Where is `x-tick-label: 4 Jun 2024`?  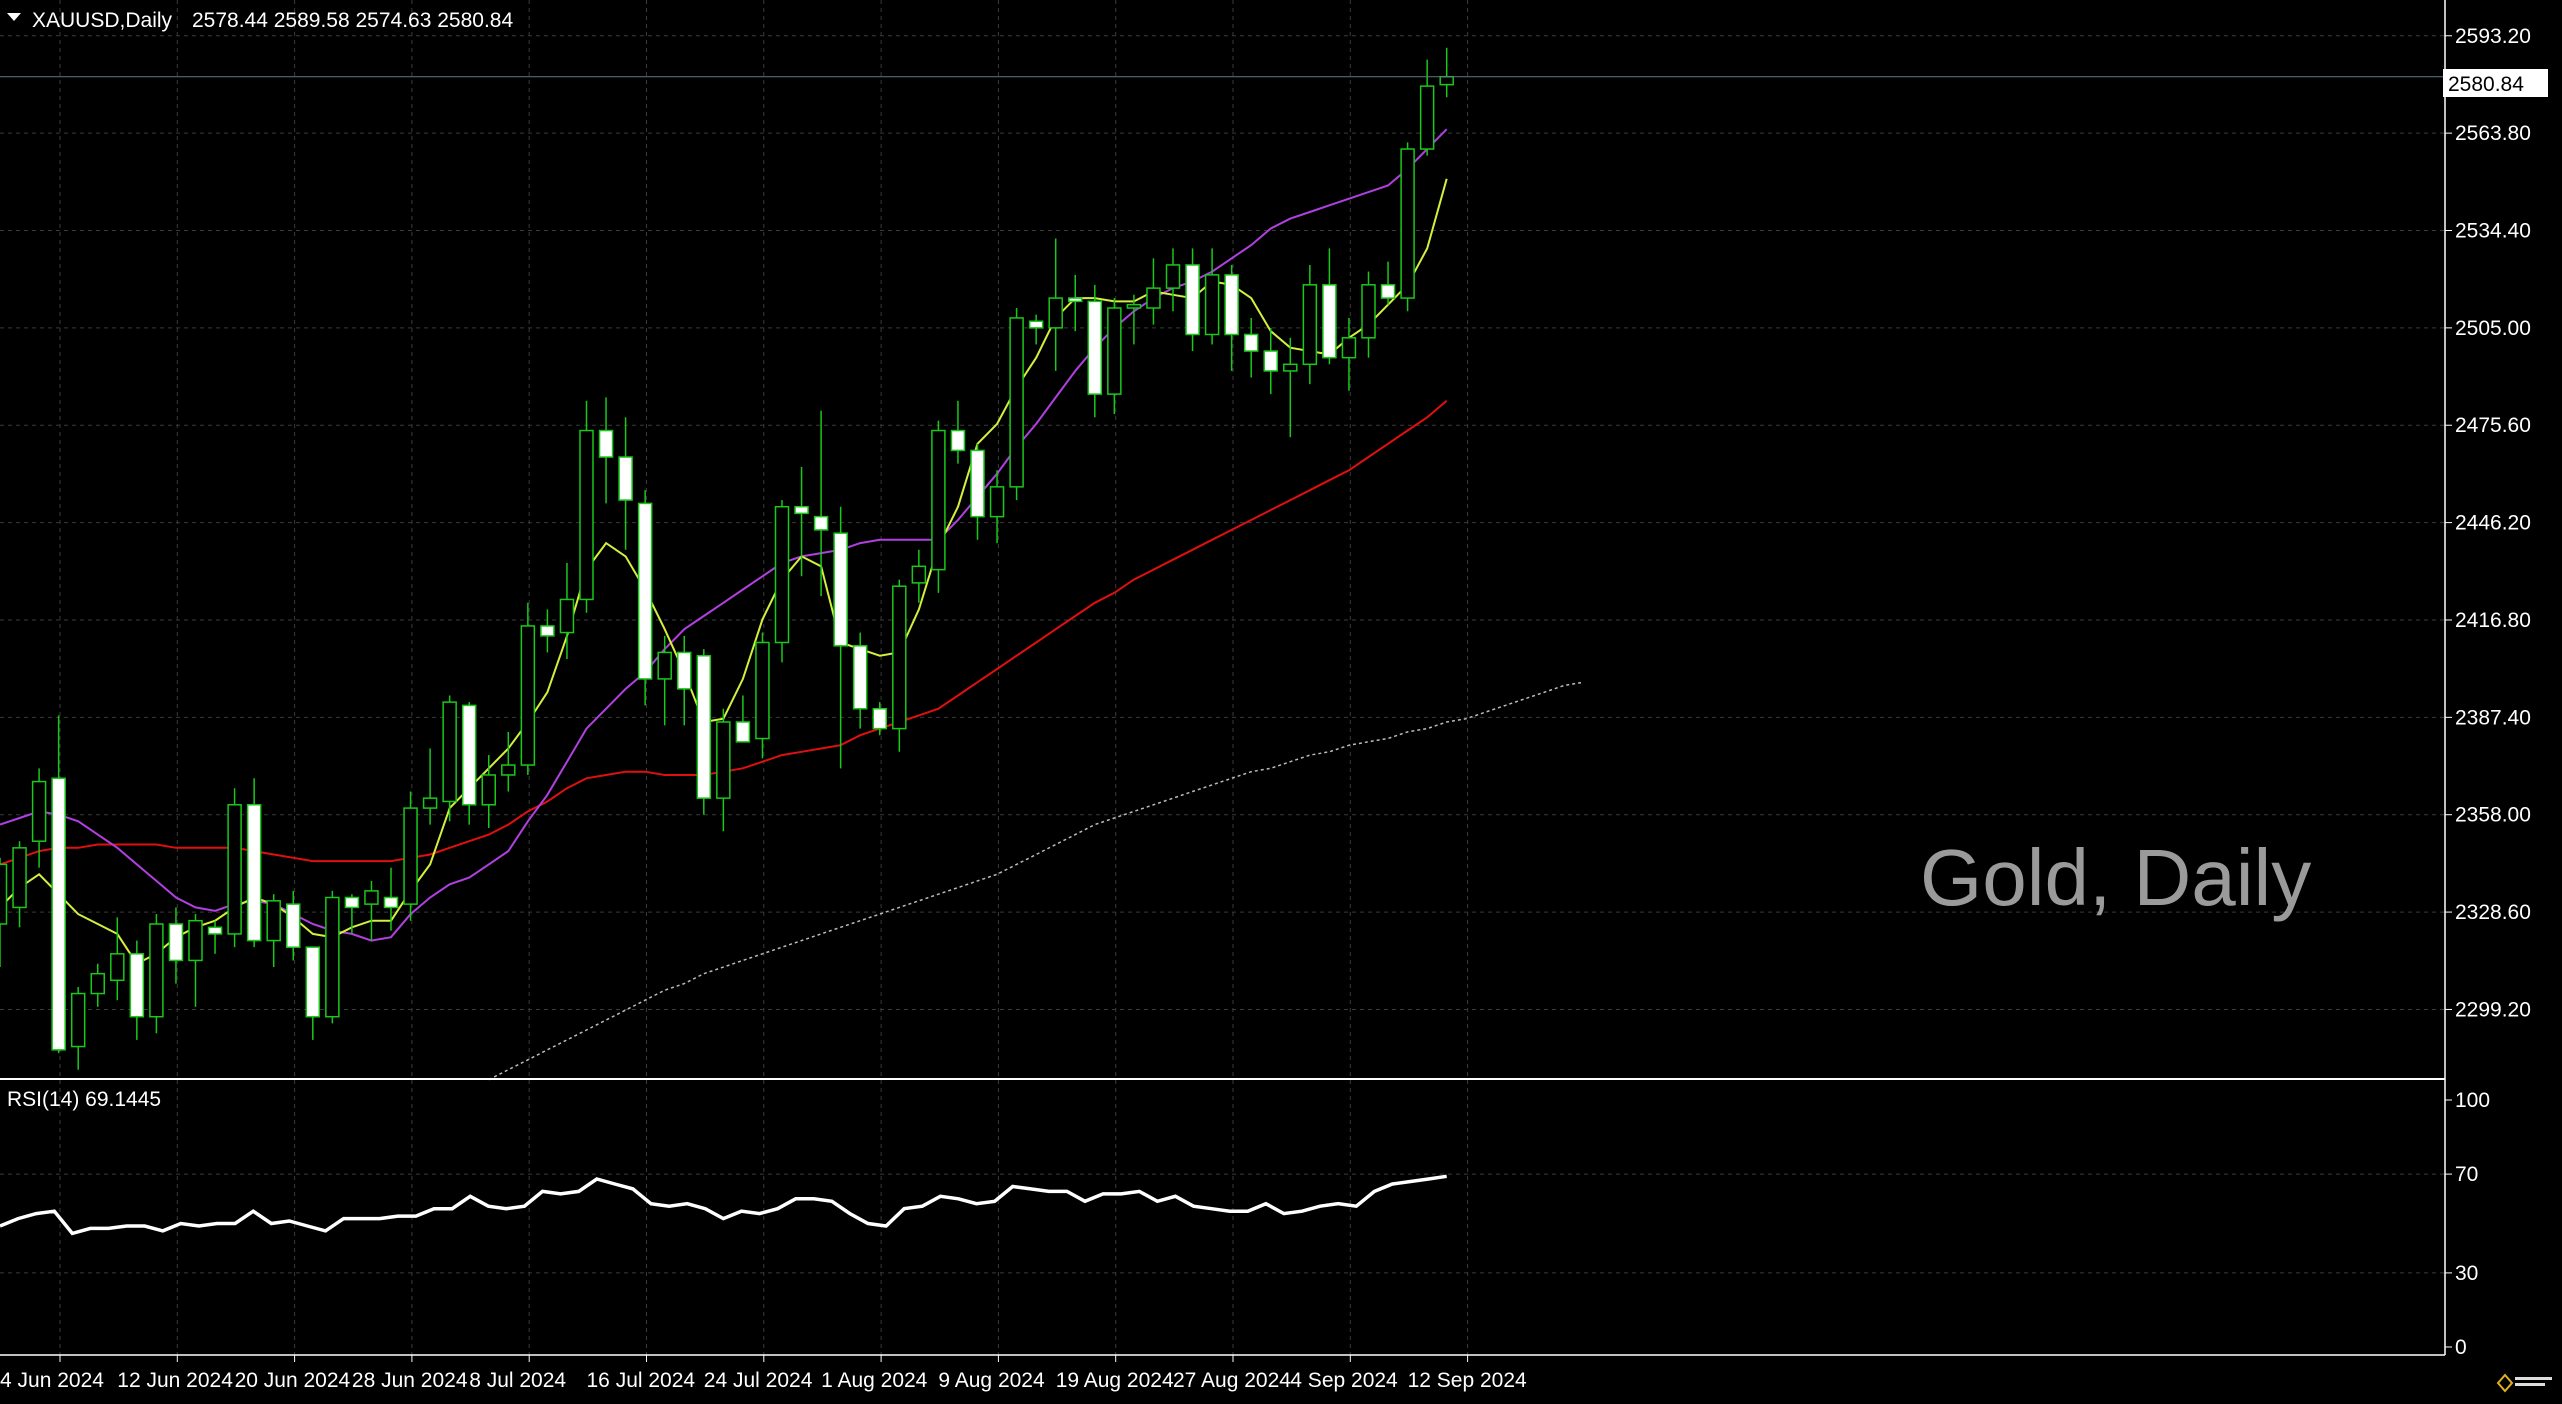 x-tick-label: 4 Jun 2024 is located at coordinates (52, 1380).